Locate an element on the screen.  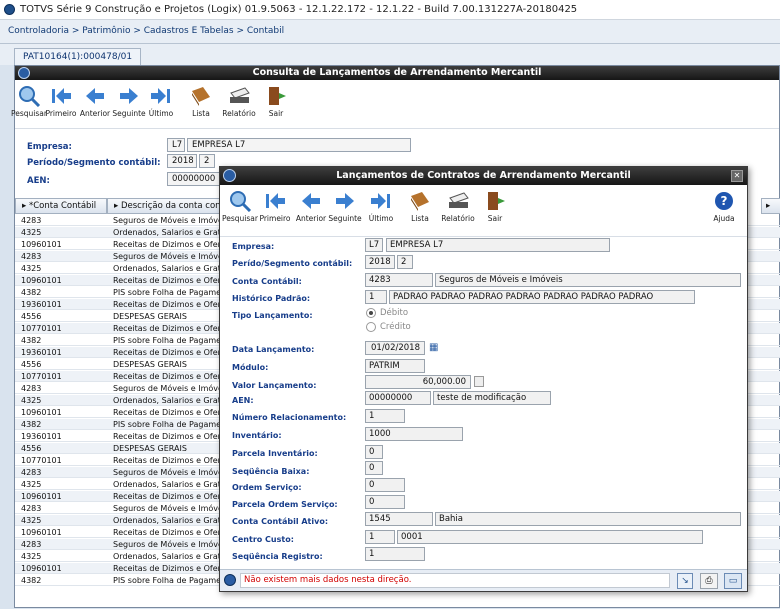
help-button: ? Ajuda is located at coordinates (724, 206).